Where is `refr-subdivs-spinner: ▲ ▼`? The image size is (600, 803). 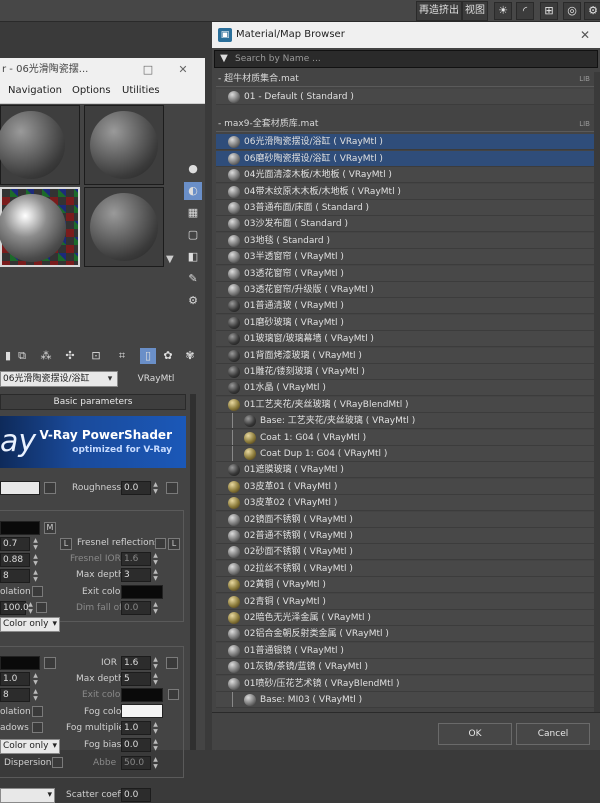
refr-subdivs-spinner: ▲ ▼ is located at coordinates (35, 695).